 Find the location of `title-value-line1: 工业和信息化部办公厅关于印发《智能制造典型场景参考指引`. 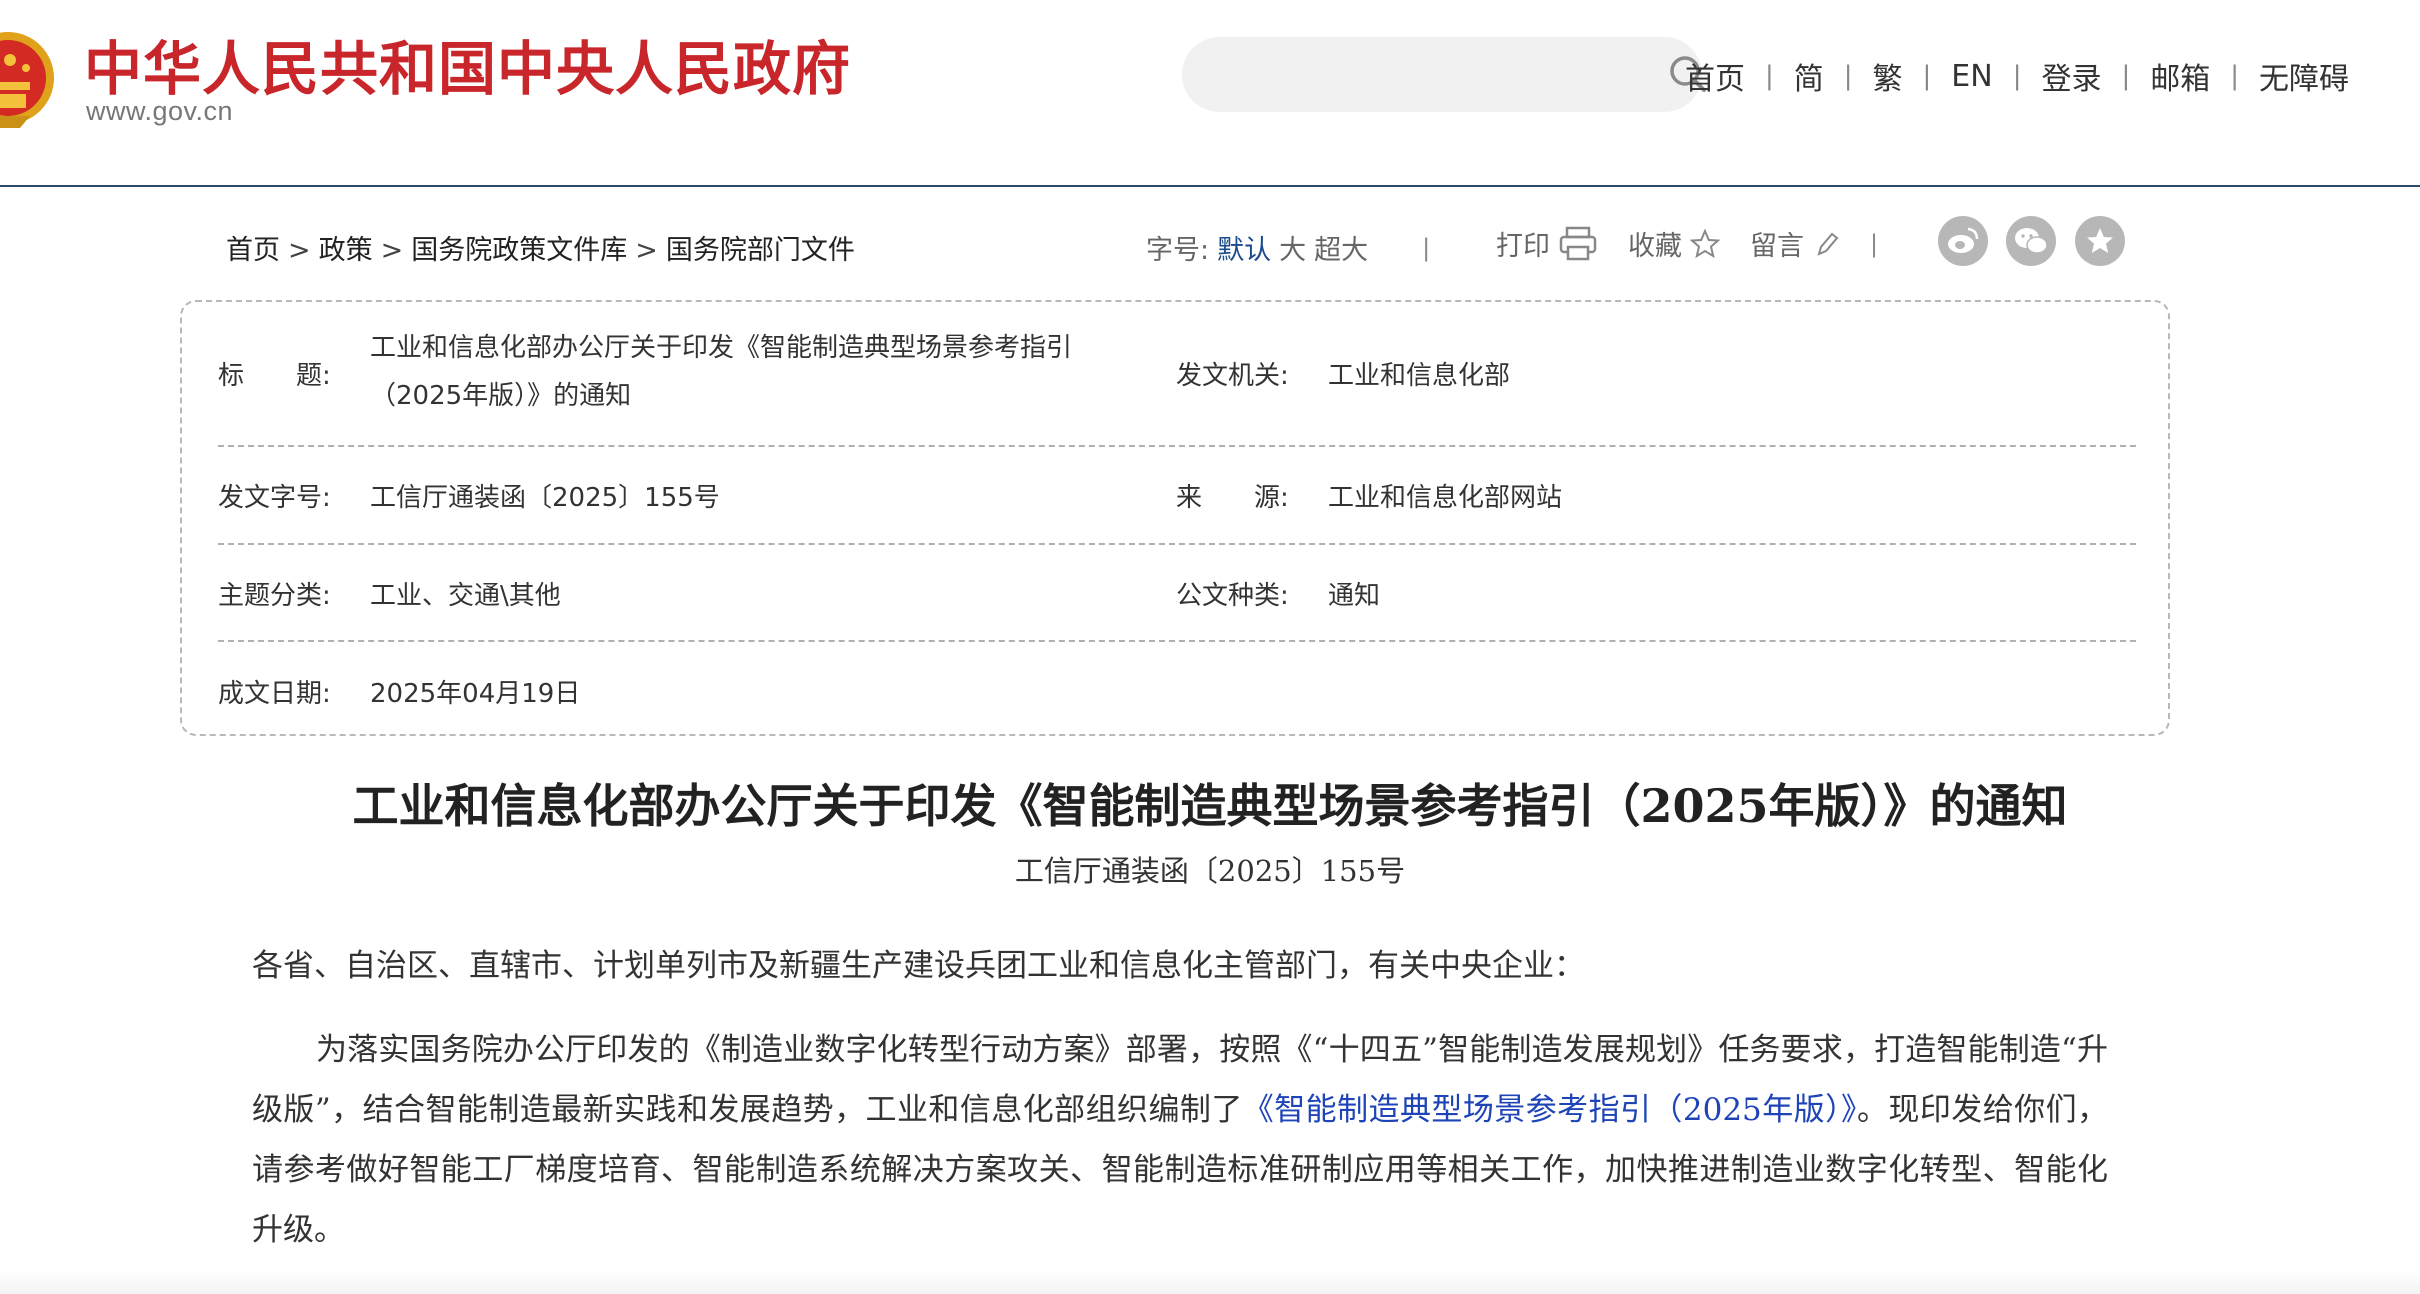

title-value-line1: 工业和信息化部办公厅关于印发《智能制造典型场景参考指引 is located at coordinates (721, 348).